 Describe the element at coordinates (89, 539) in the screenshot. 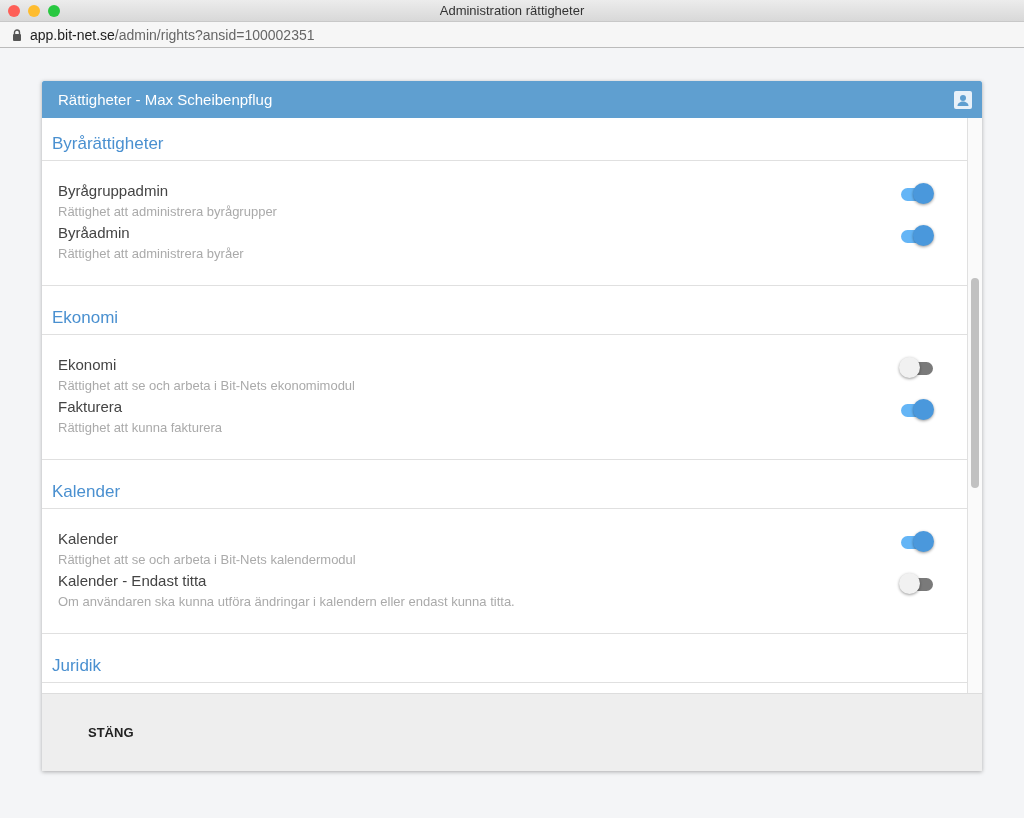

I see `permission-name: Kalender` at that location.